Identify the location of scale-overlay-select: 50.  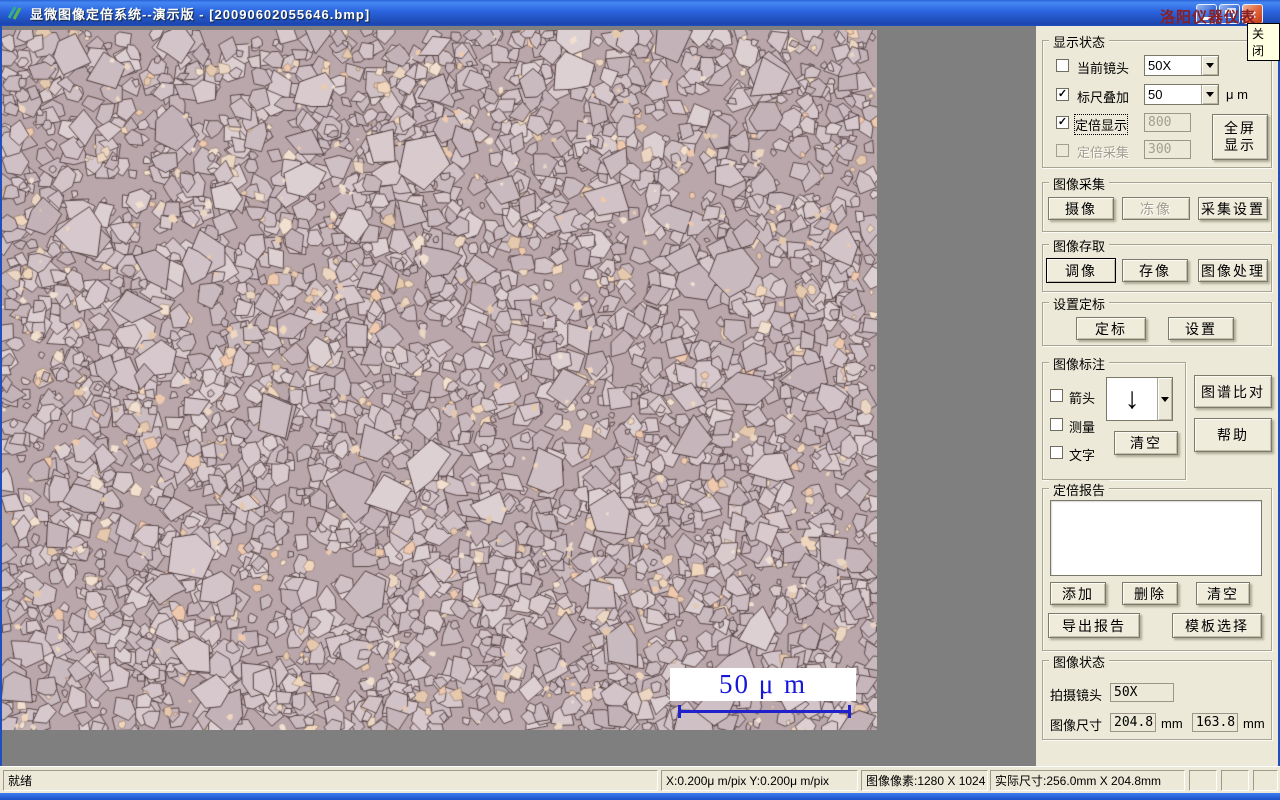
(1181, 94).